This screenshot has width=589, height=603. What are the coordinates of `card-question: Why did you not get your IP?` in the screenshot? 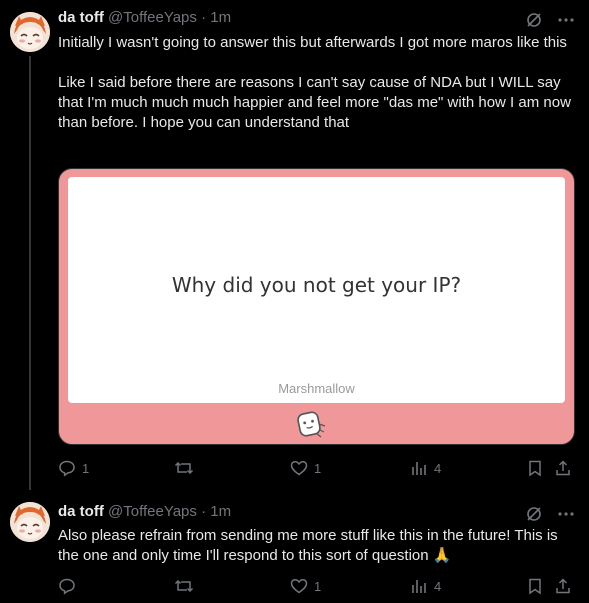 It's located at (316, 285).